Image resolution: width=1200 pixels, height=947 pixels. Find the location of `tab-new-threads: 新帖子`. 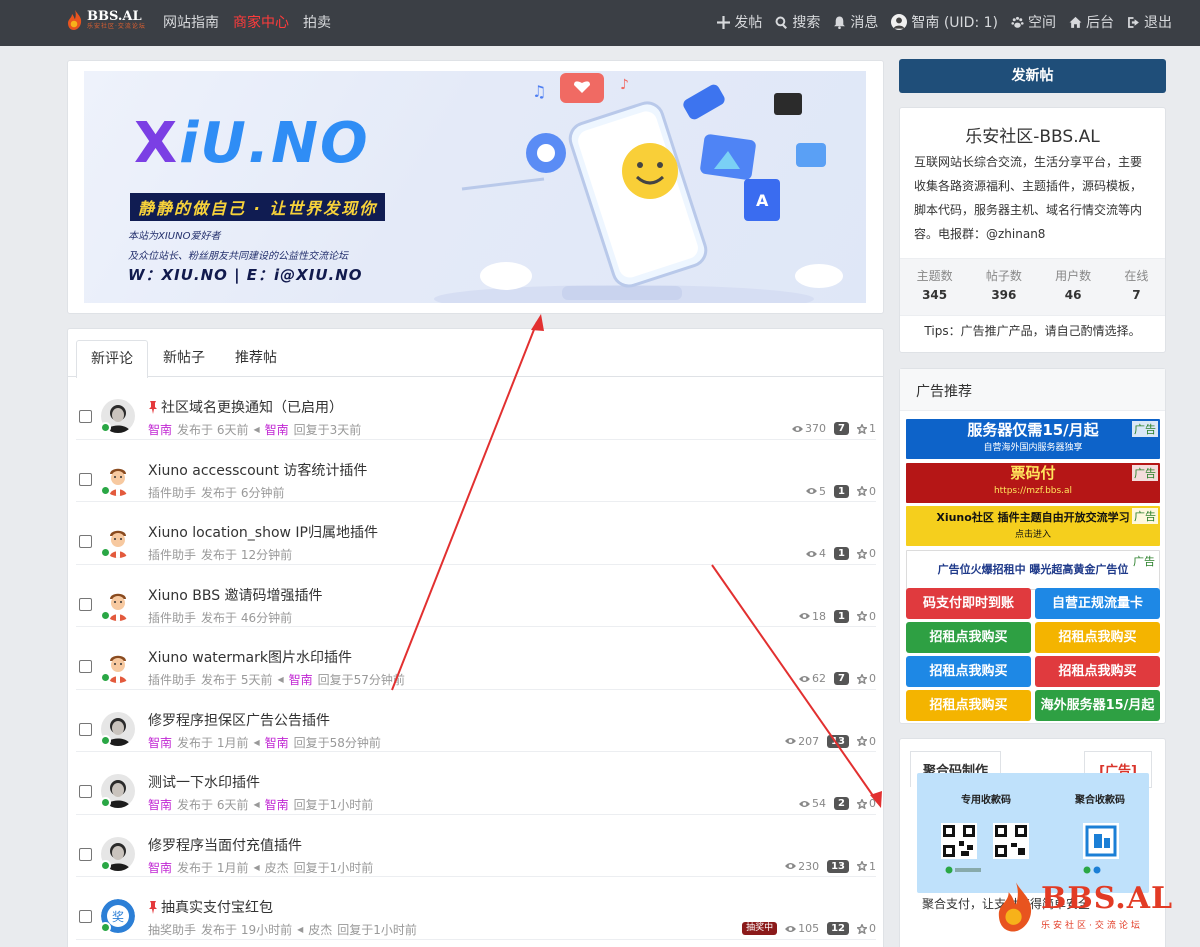

tab-new-threads: 新帖子 is located at coordinates (184, 358).